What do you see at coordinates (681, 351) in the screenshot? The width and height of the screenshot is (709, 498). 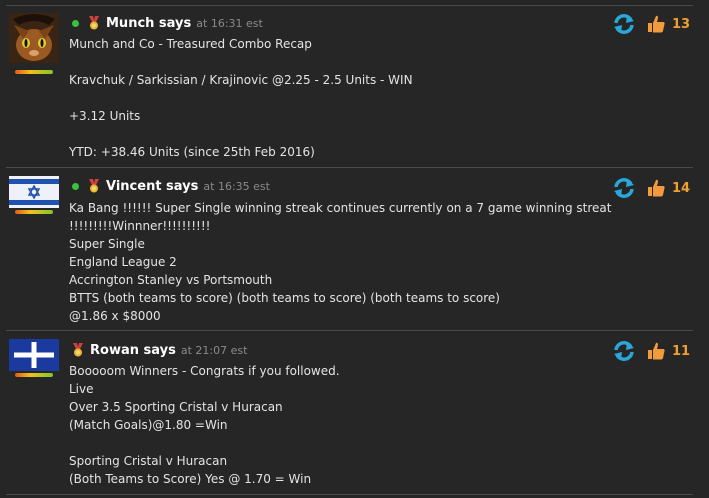 I see `like-count: 11` at bounding box center [681, 351].